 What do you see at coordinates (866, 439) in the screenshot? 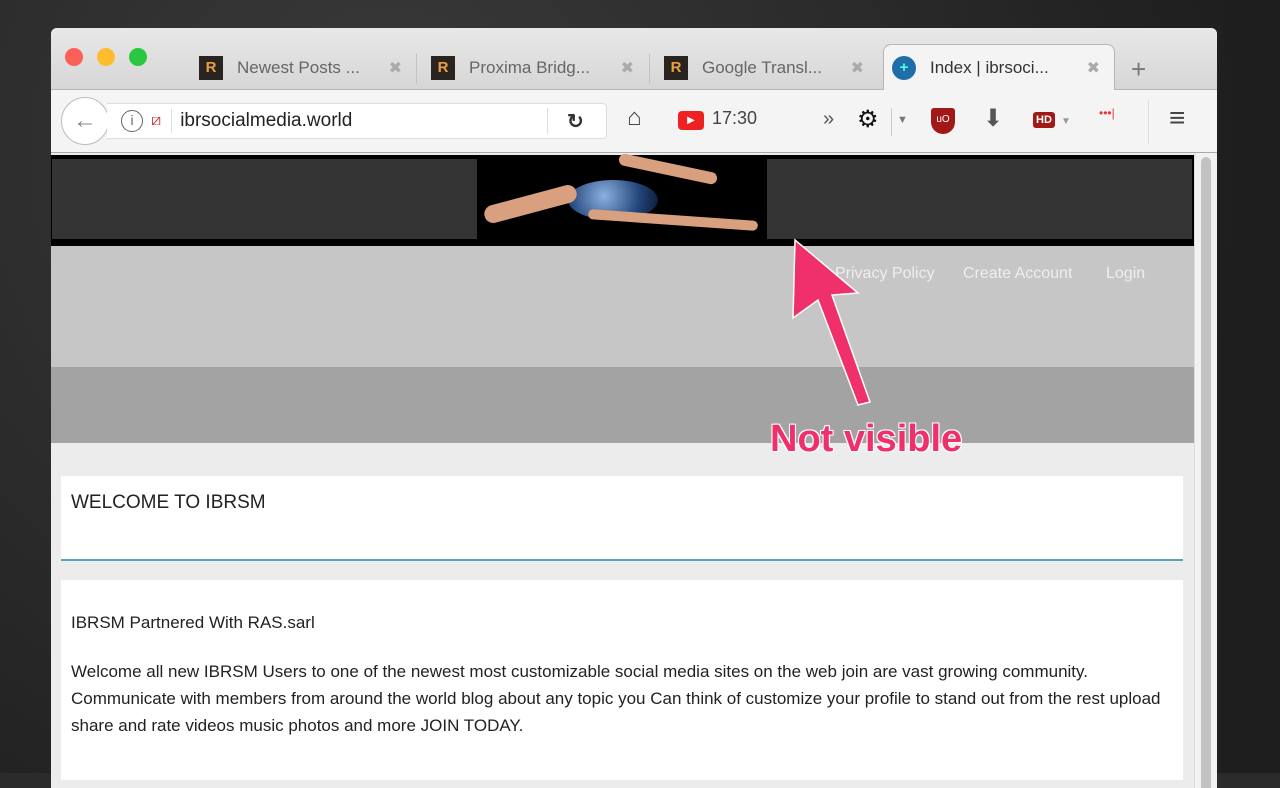
I see `annotation-label: Not visible` at bounding box center [866, 439].